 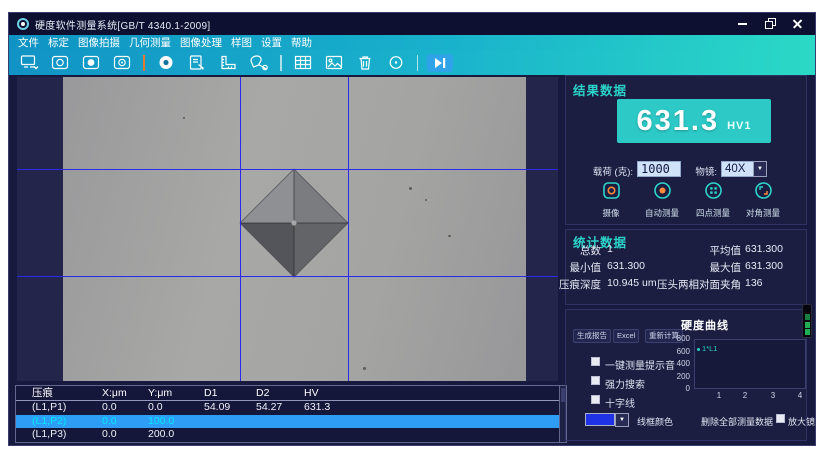 What do you see at coordinates (161, 420) in the screenshot?
I see `cell-y: 100.0` at bounding box center [161, 420].